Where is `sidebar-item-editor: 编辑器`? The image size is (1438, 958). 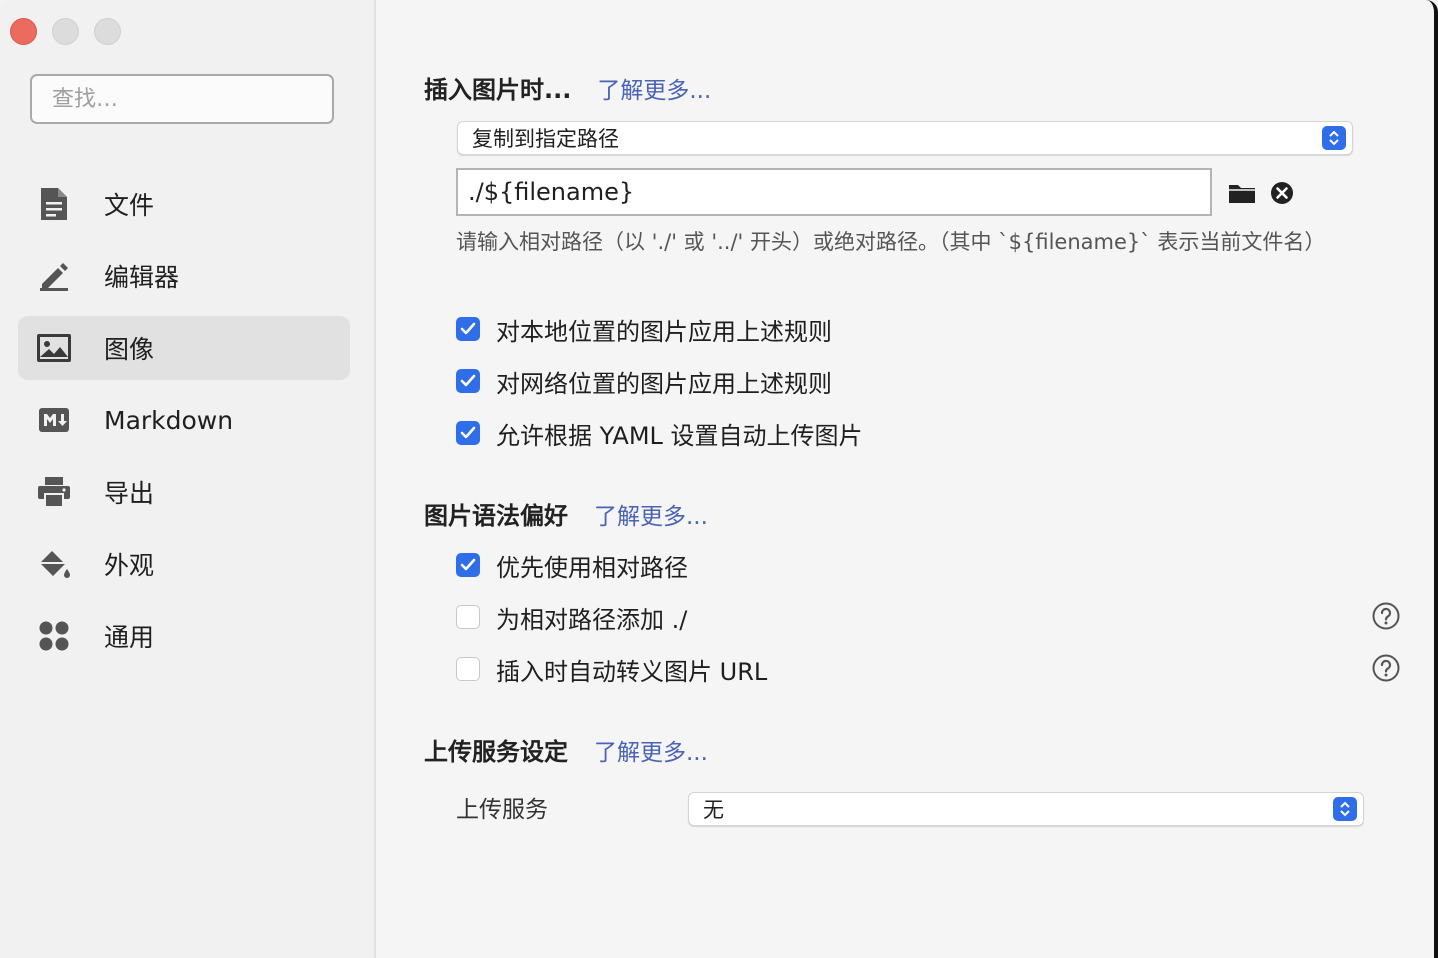
sidebar-item-editor: 编辑器 is located at coordinates (184, 276).